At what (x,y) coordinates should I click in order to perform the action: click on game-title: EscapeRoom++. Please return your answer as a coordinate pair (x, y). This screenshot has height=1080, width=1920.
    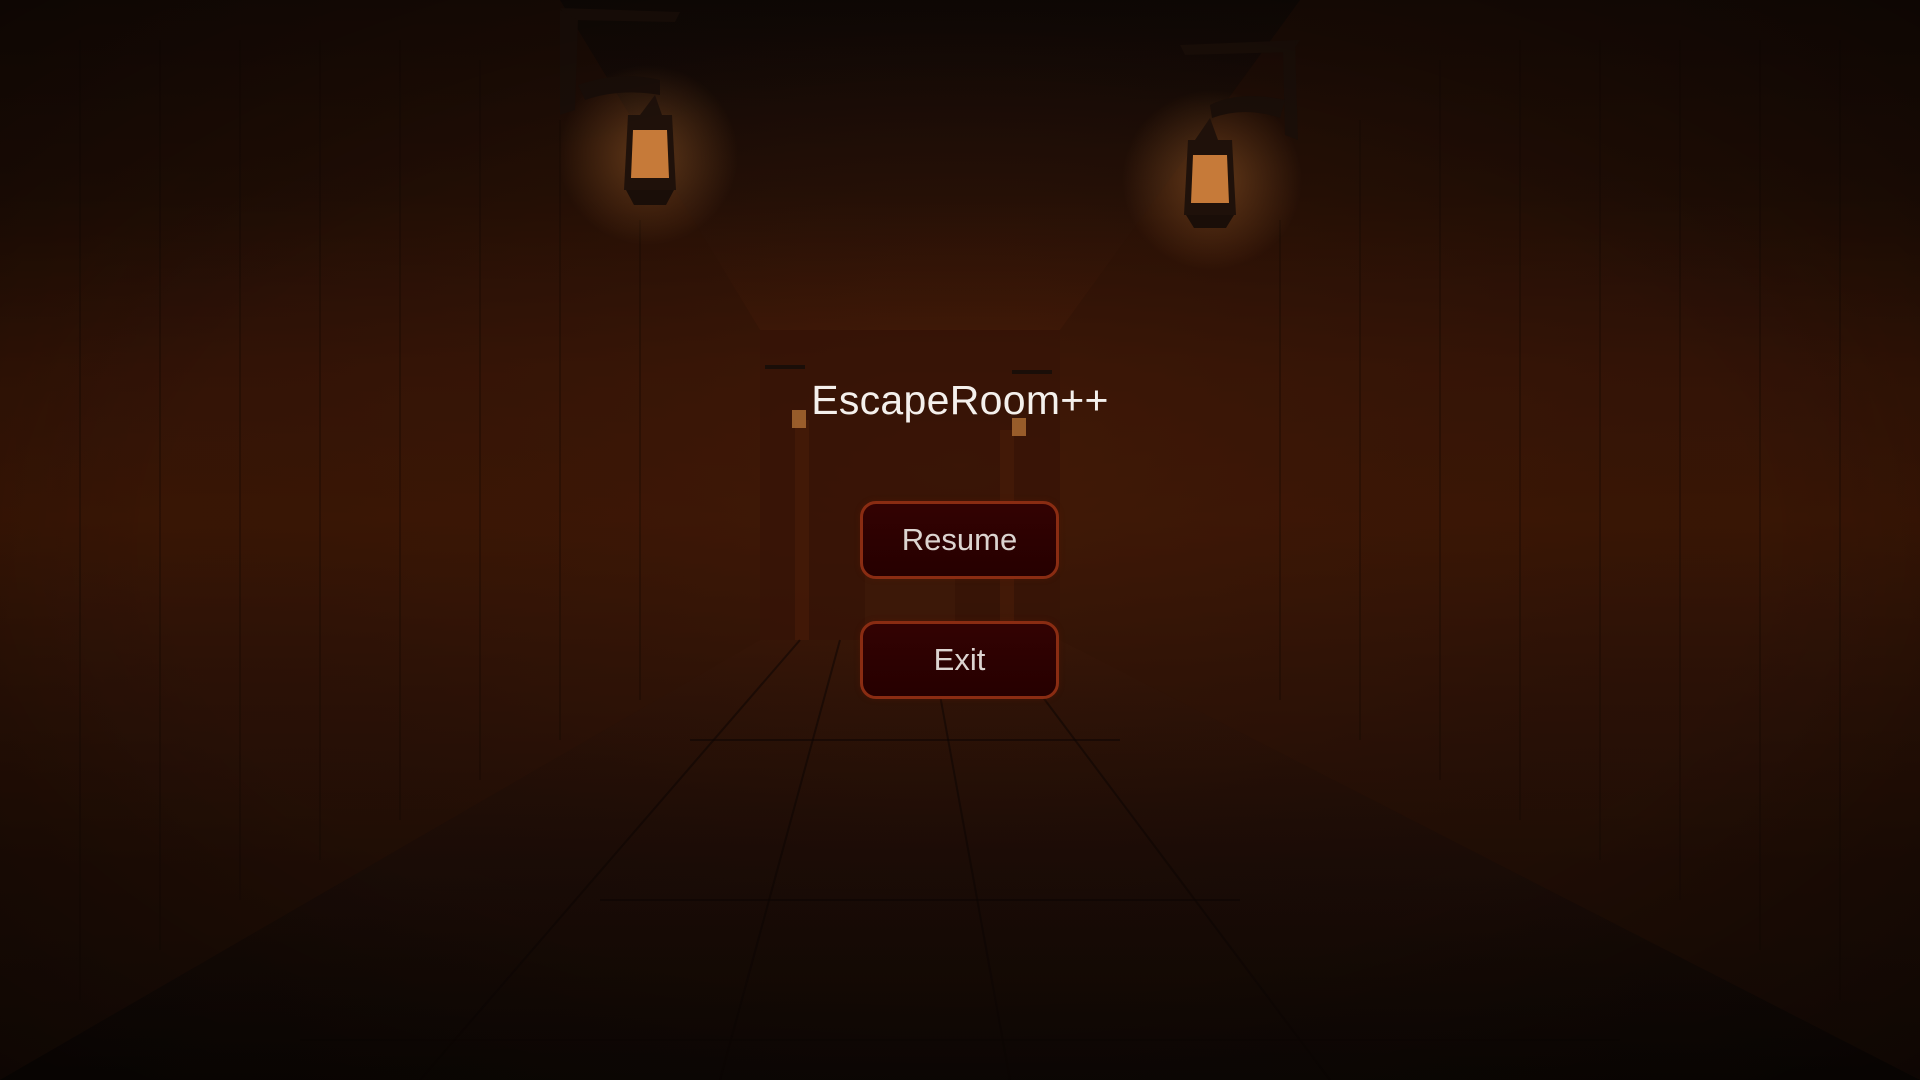
    Looking at the image, I should click on (960, 400).